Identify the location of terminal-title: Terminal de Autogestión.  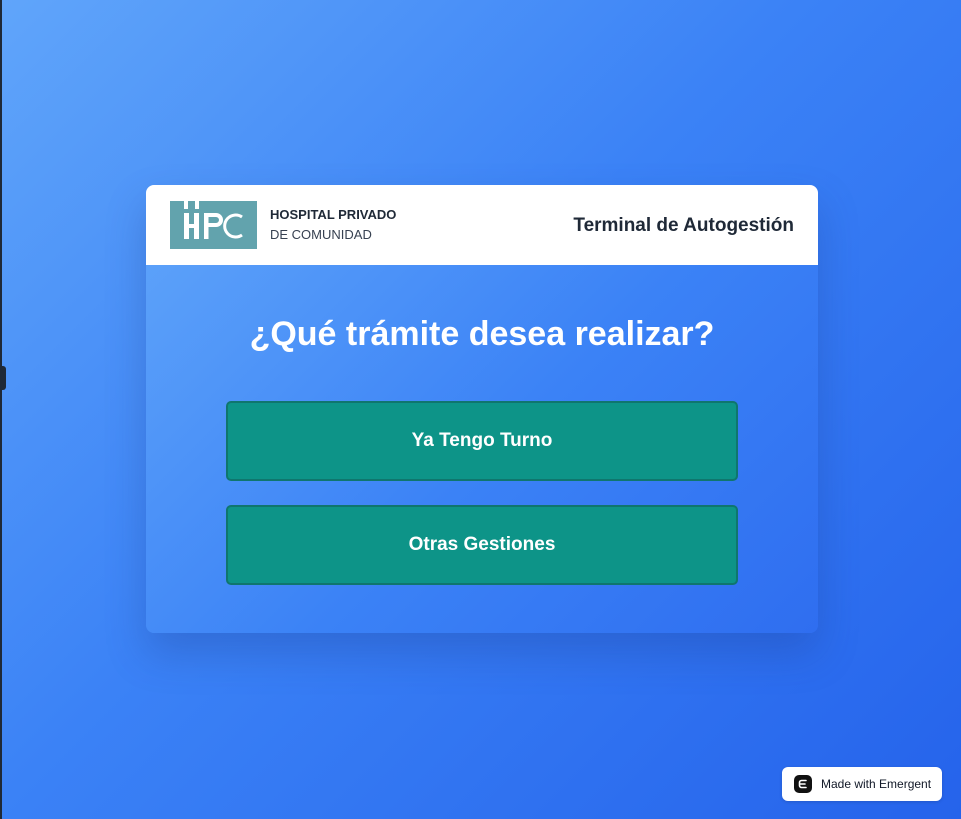
(683, 225).